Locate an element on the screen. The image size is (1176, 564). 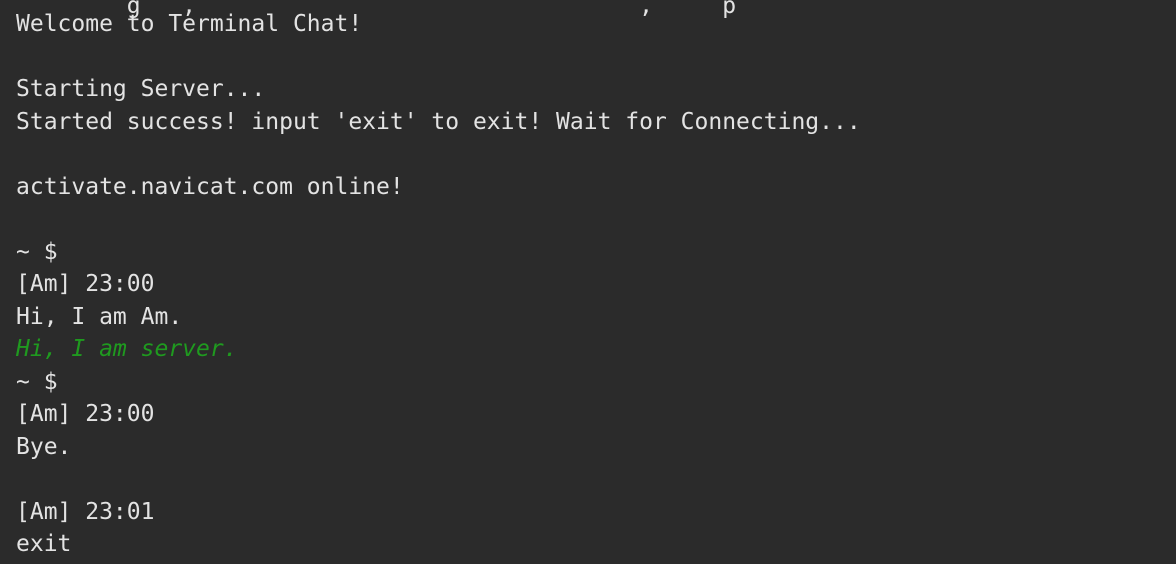
server-message: Hi, I am server. is located at coordinates (127, 349).